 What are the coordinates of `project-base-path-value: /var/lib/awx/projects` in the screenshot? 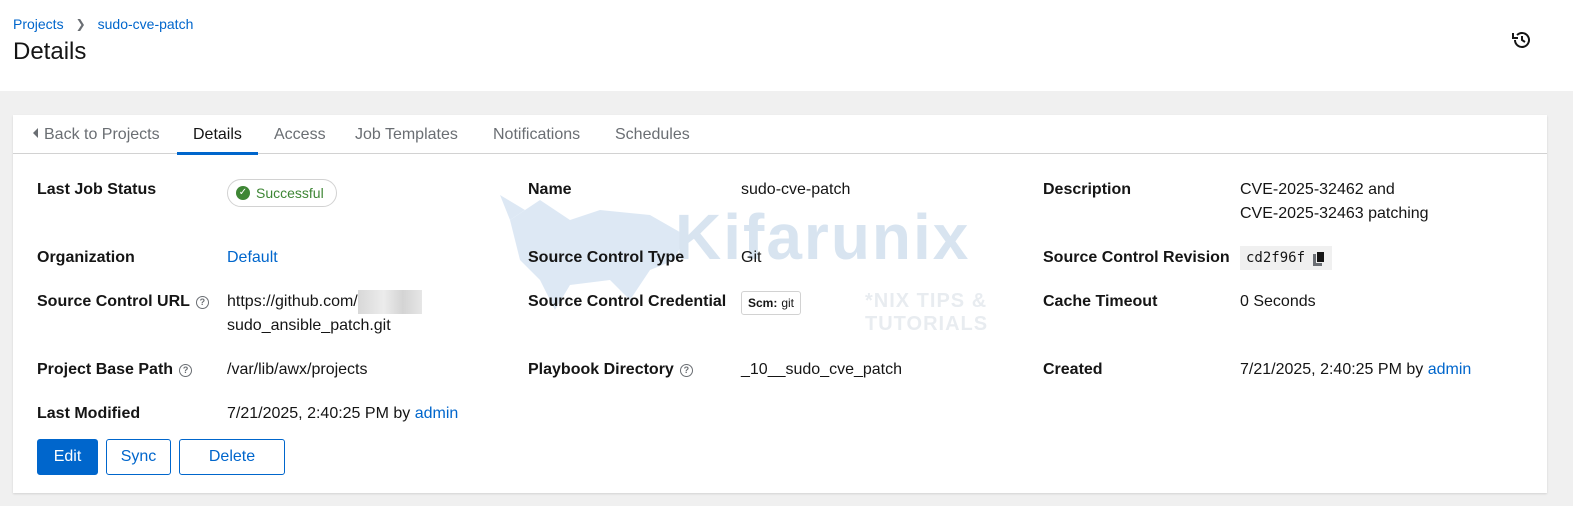 It's located at (297, 369).